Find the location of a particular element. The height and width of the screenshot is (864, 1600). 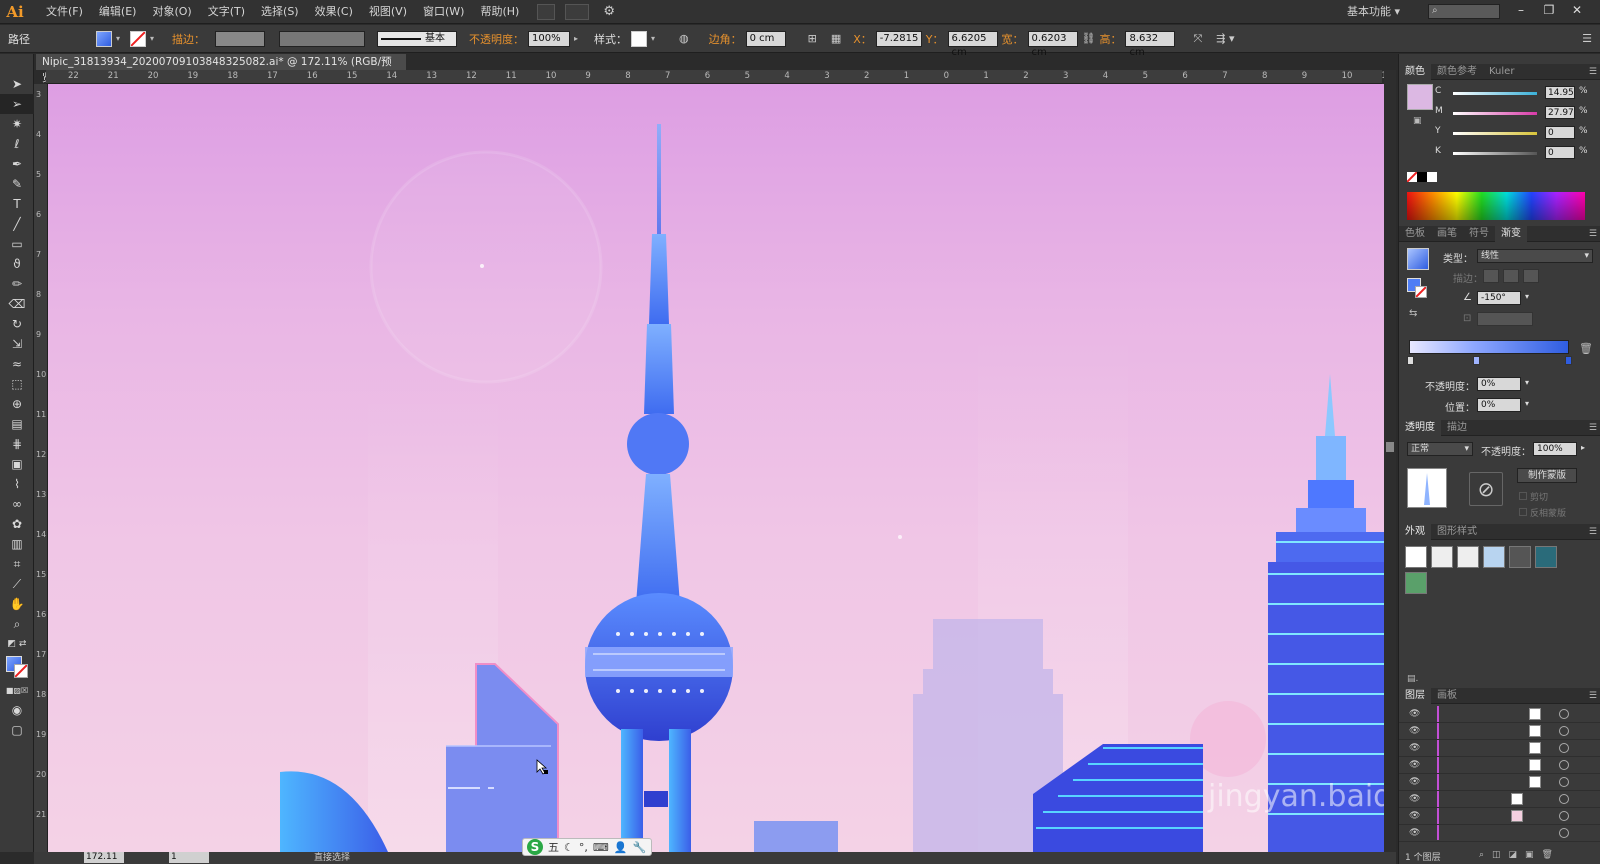

none-color-swatch is located at coordinates (1412, 177).